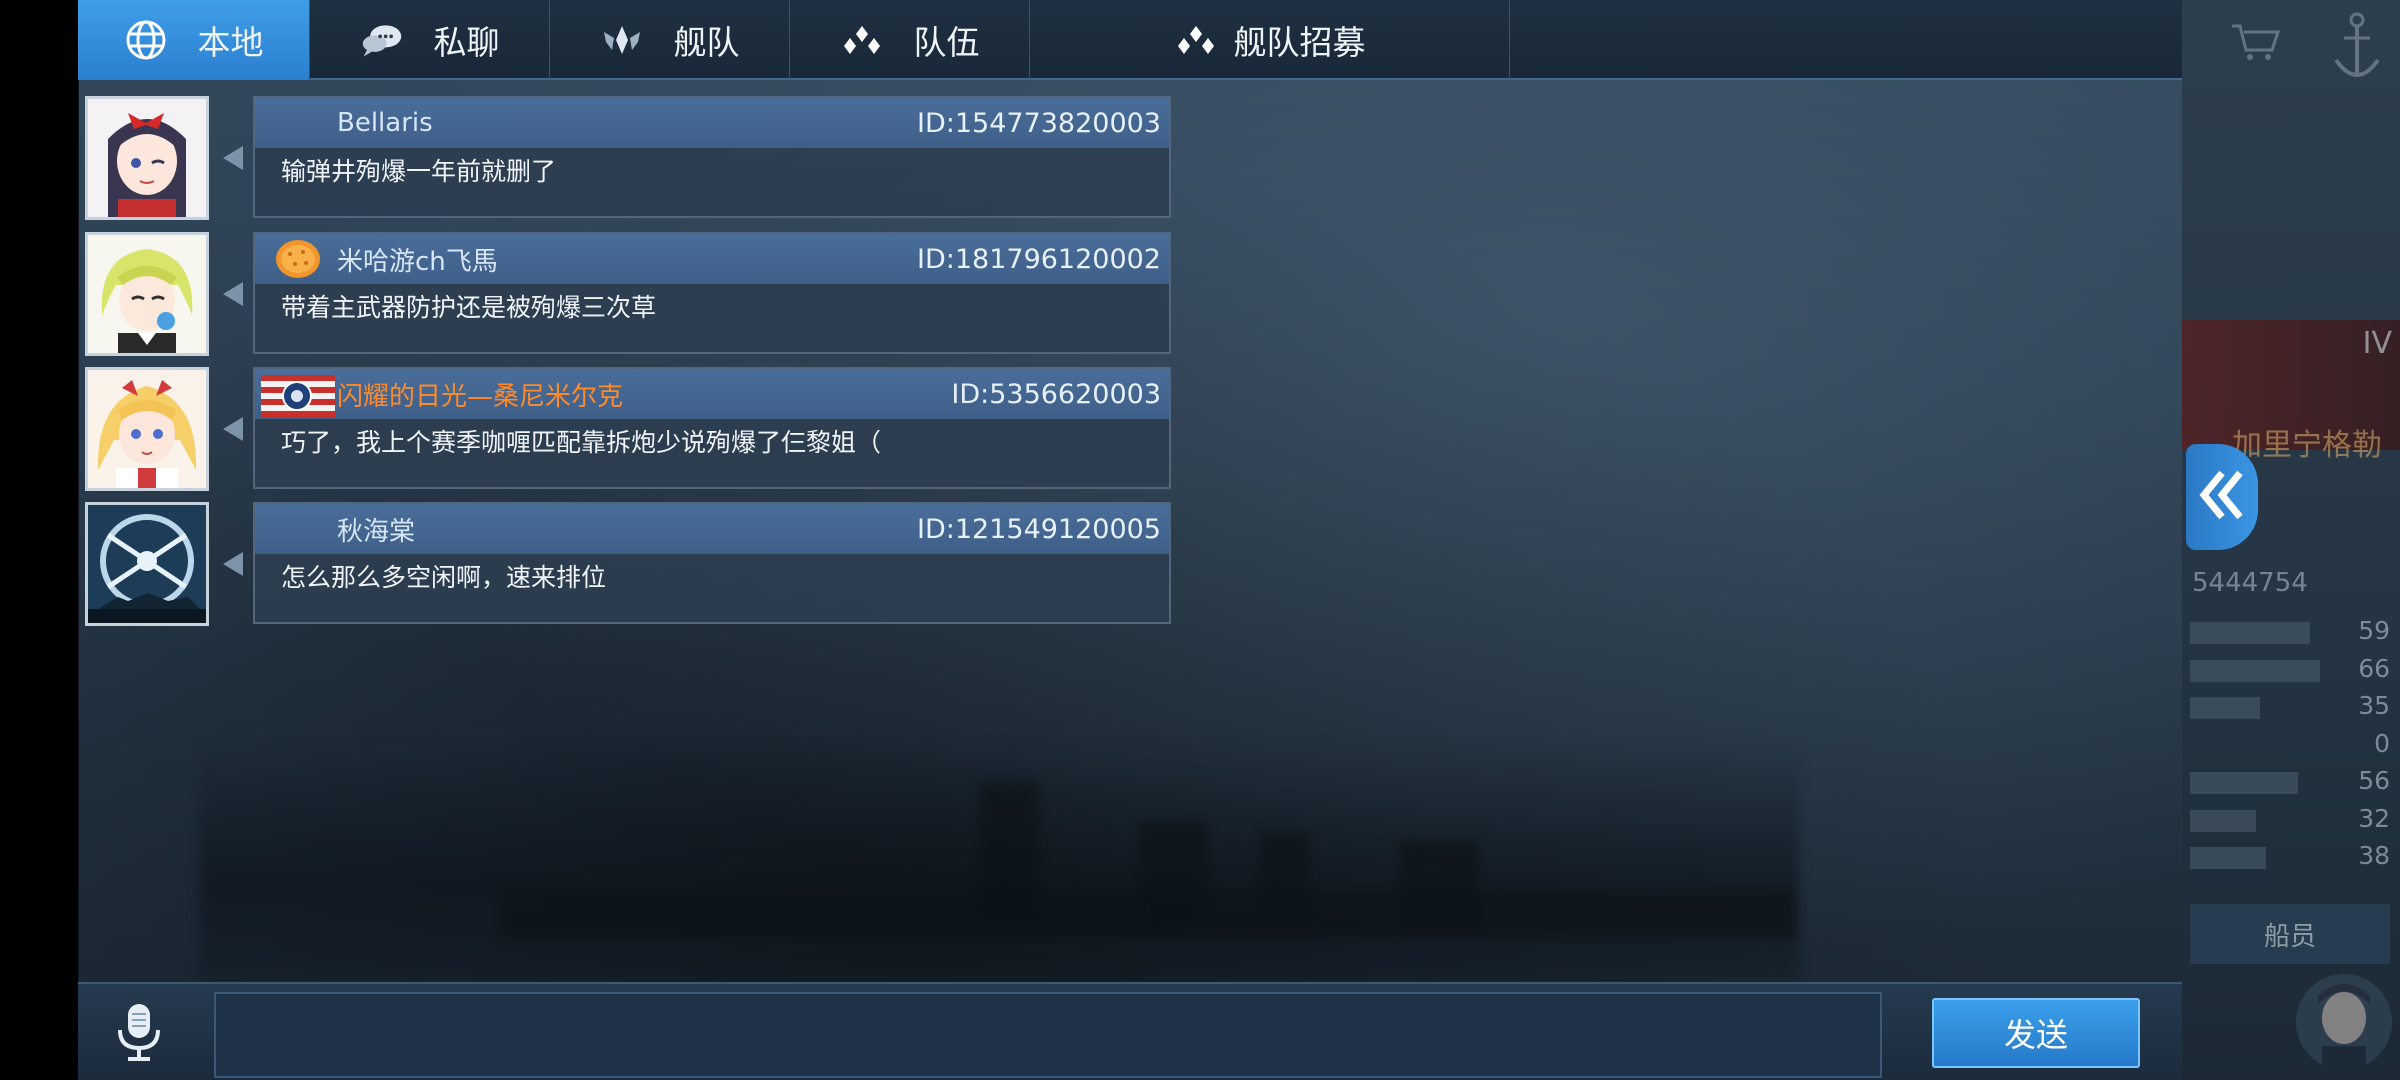 The width and height of the screenshot is (2400, 1080). What do you see at coordinates (581, 442) in the screenshot?
I see `message-text: 巧了，我上个赛季咖喱匹配靠拆炮少说殉爆了仨黎姐（` at bounding box center [581, 442].